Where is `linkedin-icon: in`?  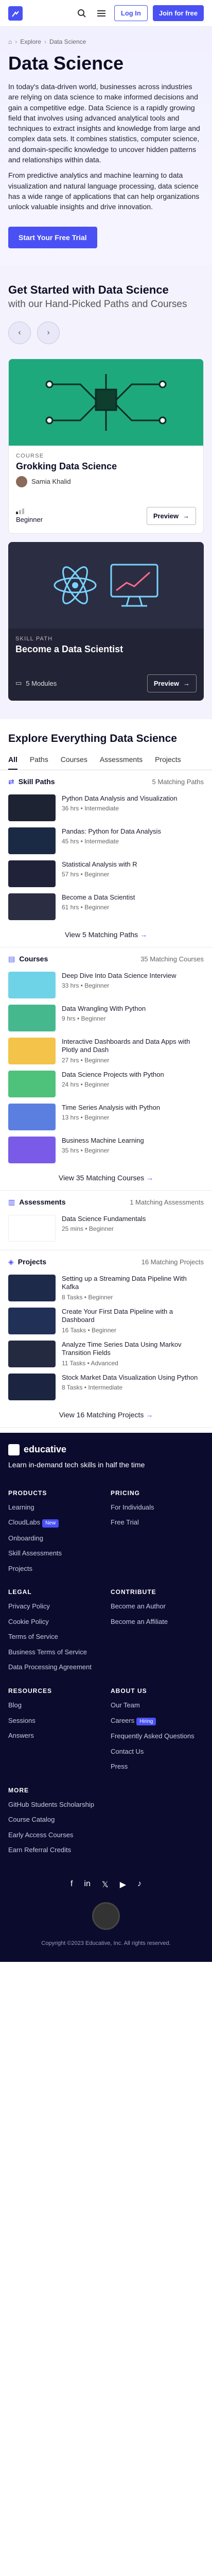 linkedin-icon: in is located at coordinates (87, 1884).